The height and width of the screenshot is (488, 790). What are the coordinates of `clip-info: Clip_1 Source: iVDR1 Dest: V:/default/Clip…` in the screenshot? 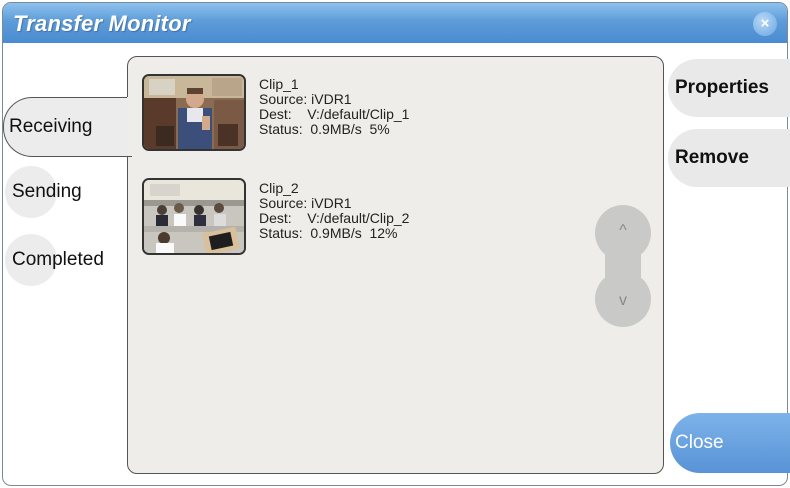 It's located at (334, 107).